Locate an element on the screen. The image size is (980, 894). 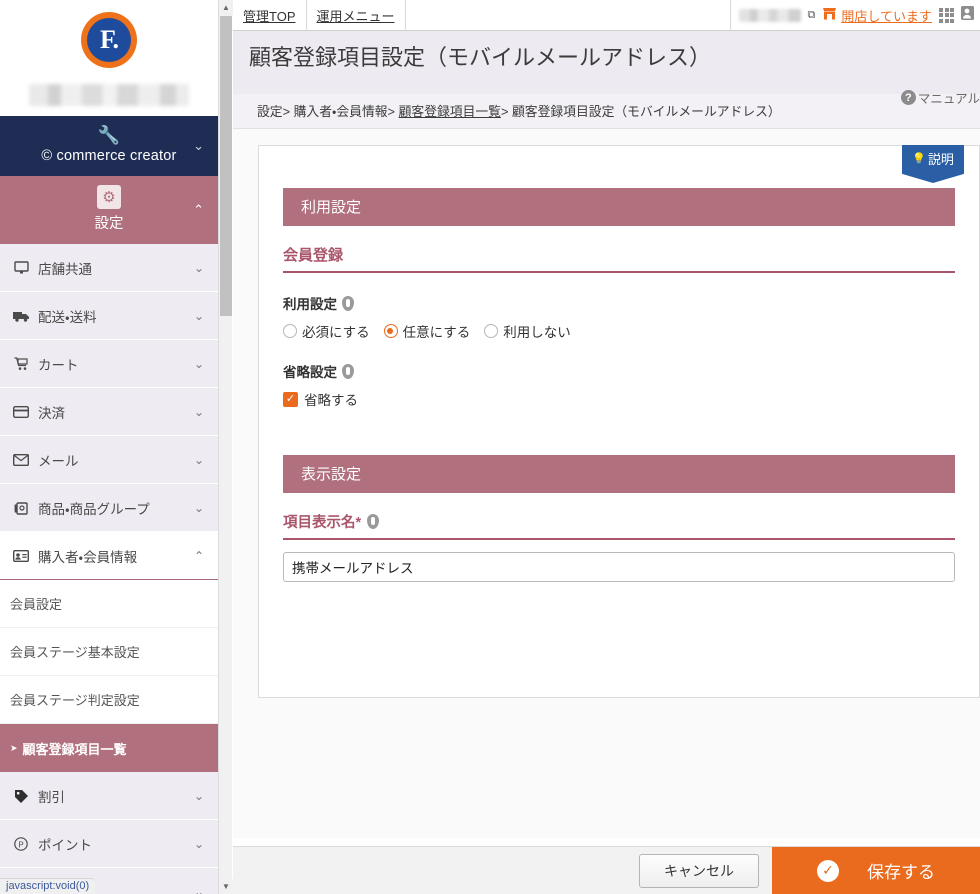
sidebar-item-store-common: 店舗共通 ⌄ is located at coordinates (109, 268).